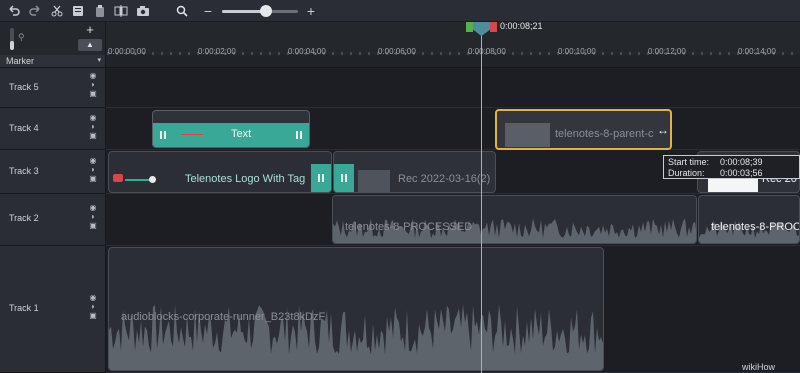 This screenshot has width=800, height=373. What do you see at coordinates (24, 171) in the screenshot?
I see `track-name: Track 3` at bounding box center [24, 171].